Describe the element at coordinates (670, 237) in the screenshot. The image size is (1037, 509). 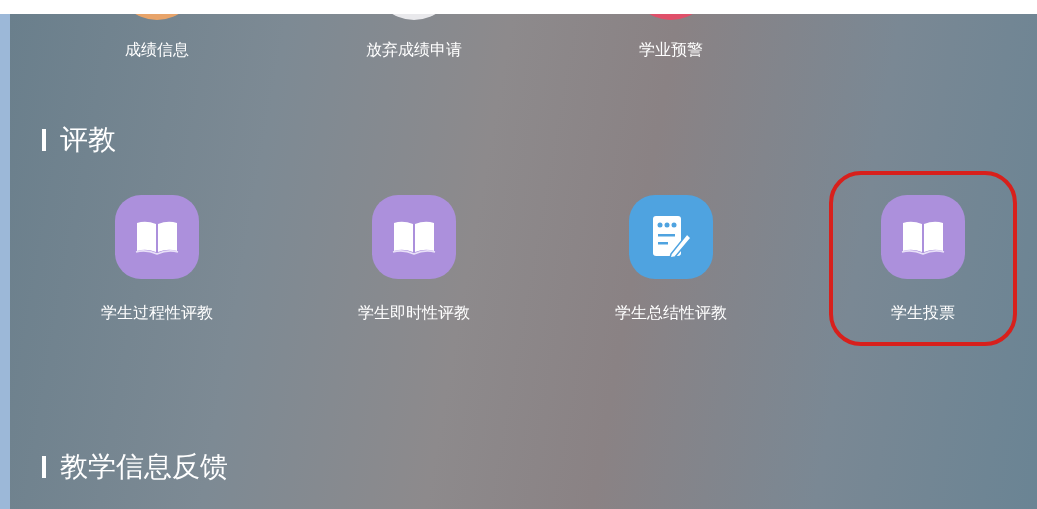
I see `rating-form-icon` at that location.